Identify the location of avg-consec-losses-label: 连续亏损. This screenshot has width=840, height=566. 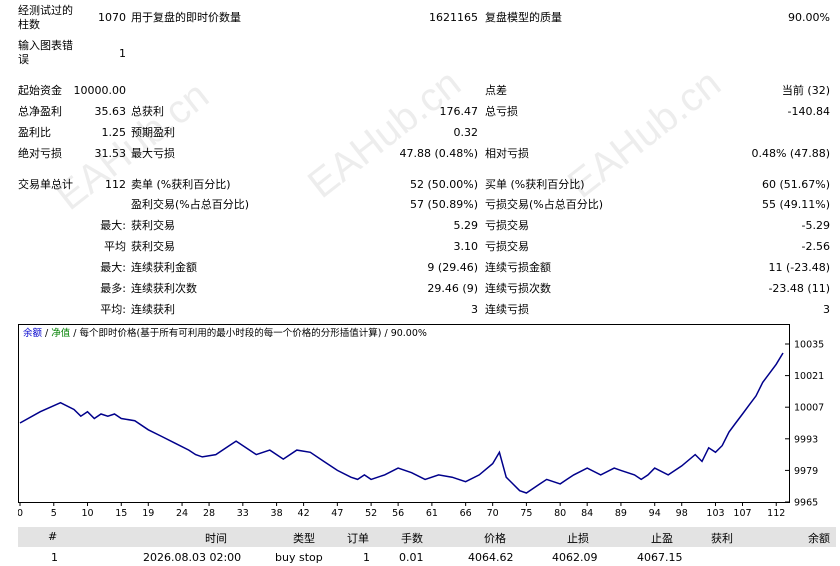
(507, 309).